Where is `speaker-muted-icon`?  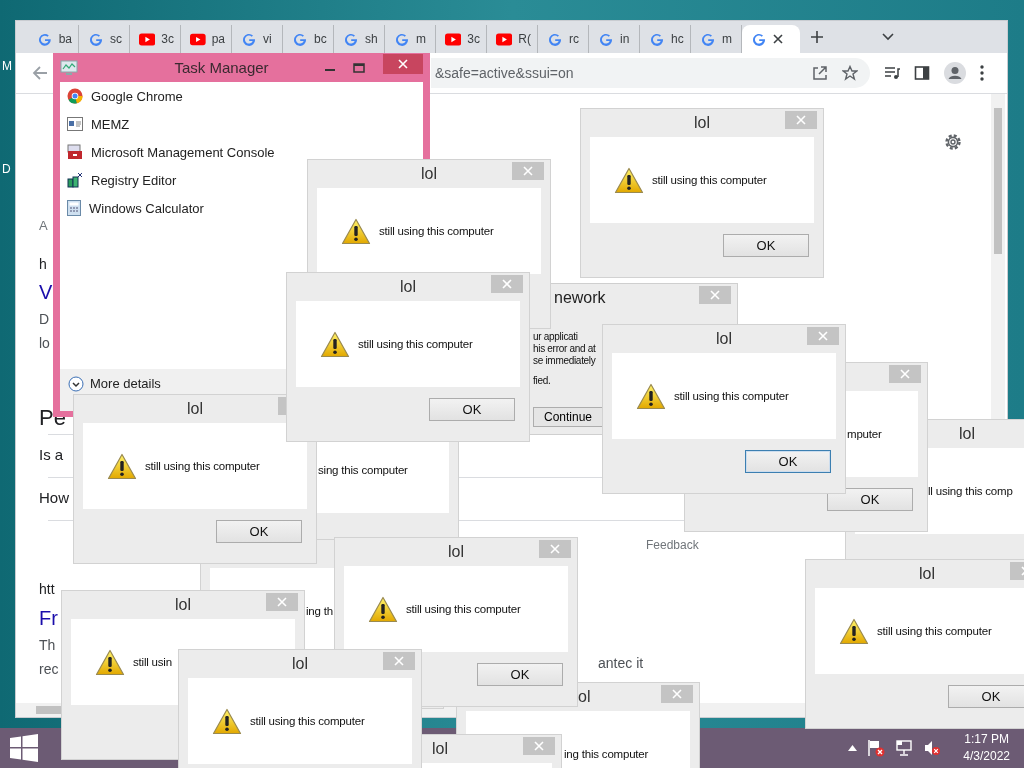 speaker-muted-icon is located at coordinates (932, 748).